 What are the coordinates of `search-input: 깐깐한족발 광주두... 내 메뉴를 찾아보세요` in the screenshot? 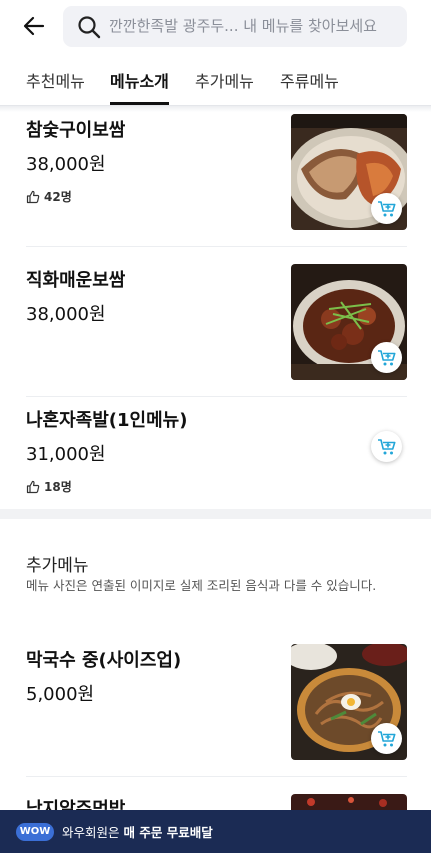 It's located at (235, 26).